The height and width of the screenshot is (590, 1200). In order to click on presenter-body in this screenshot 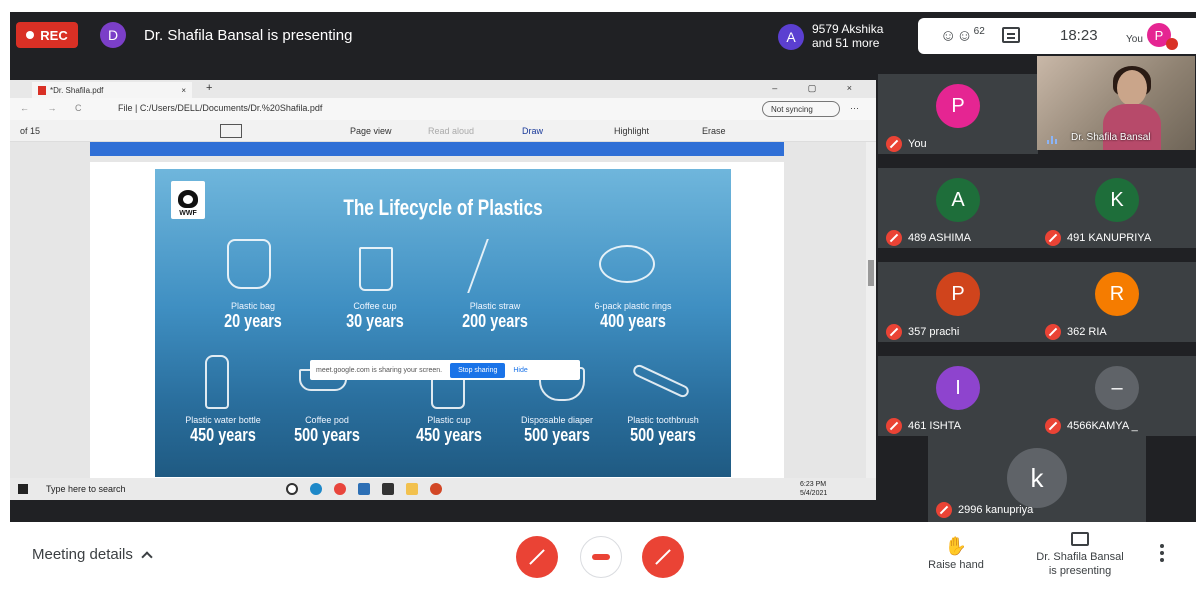, I will do `click(1132, 127)`.